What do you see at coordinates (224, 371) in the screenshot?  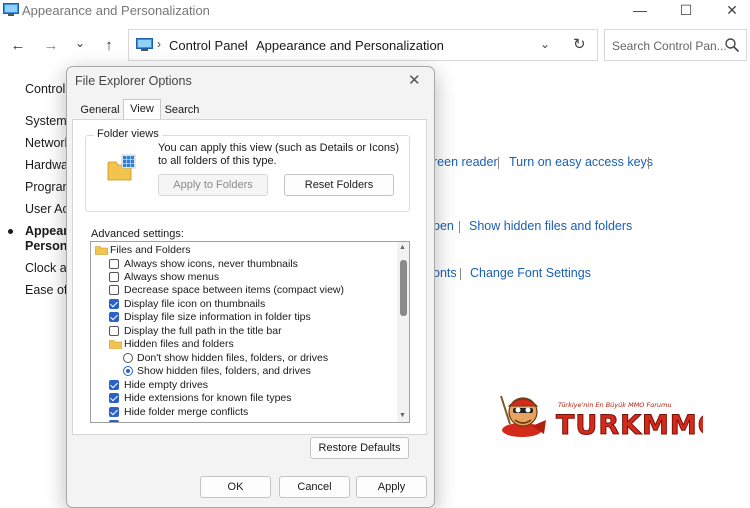 I see `setting-label: Show hidden files, folders, and drives` at bounding box center [224, 371].